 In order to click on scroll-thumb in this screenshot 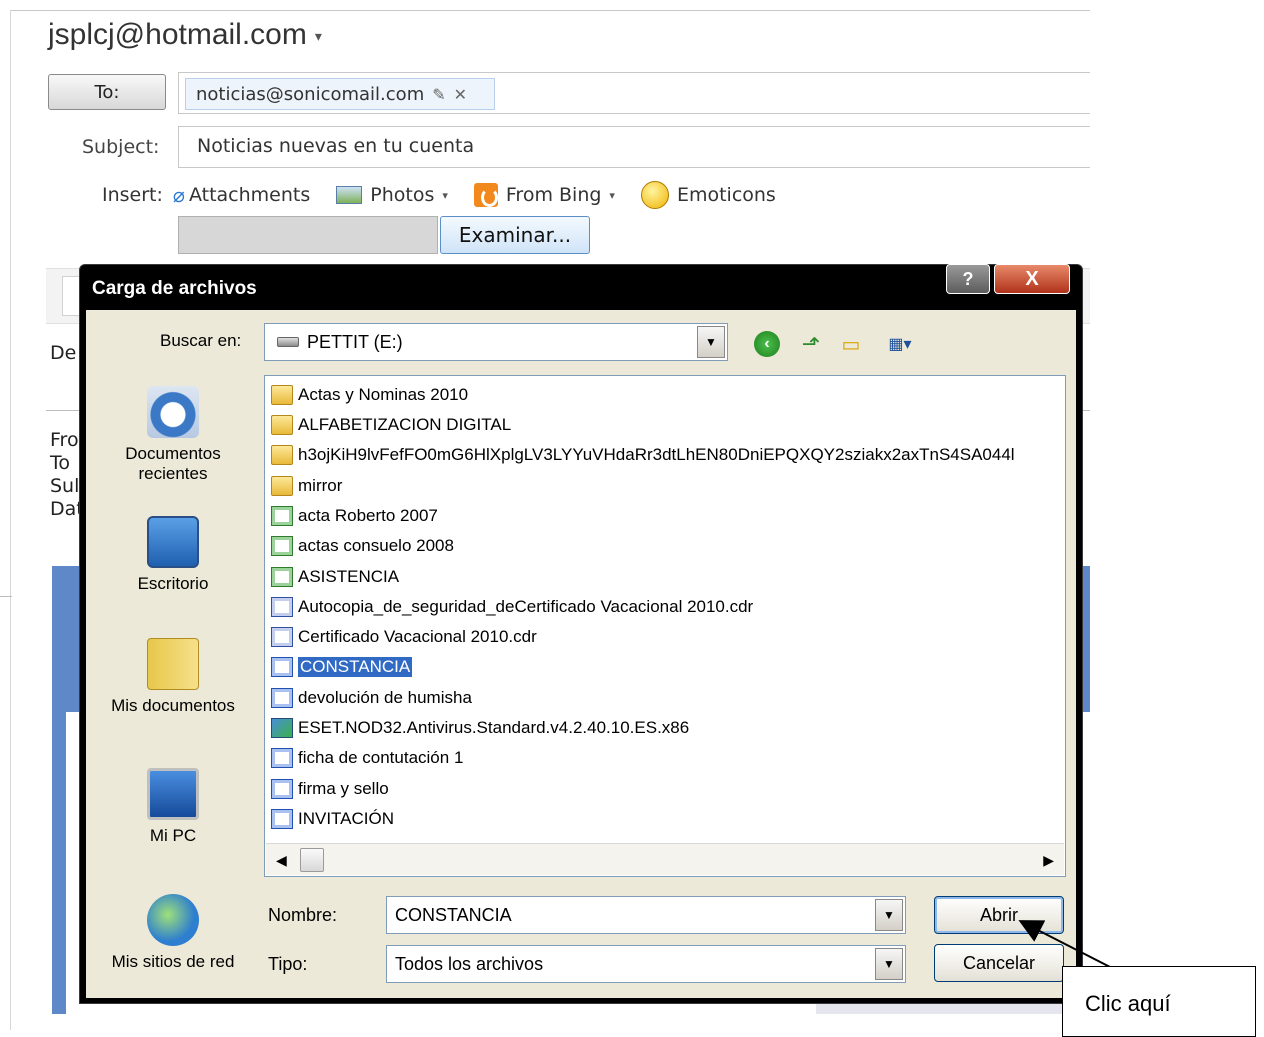, I will do `click(312, 860)`.